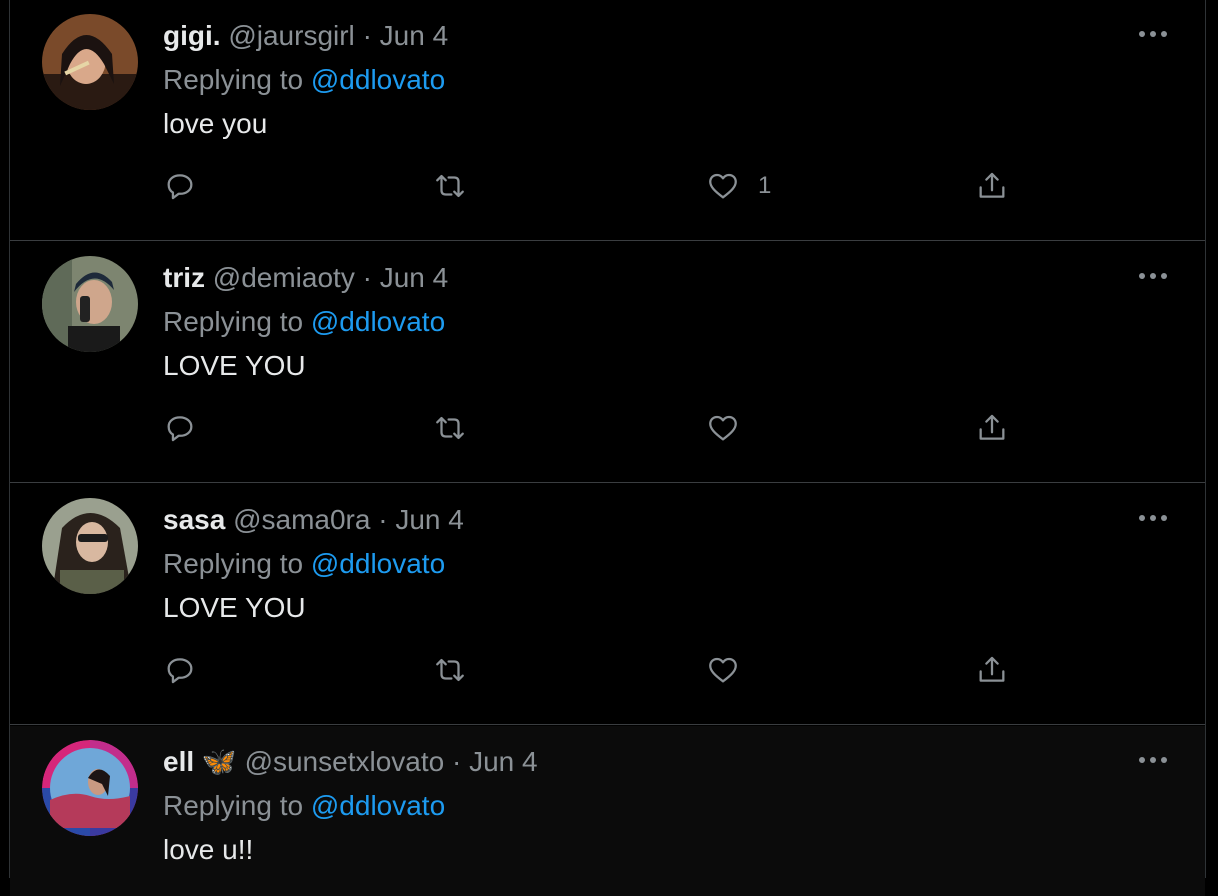 The height and width of the screenshot is (896, 1218). I want to click on tweet-header: sasa @sama0ra · Jun 4, so click(313, 520).